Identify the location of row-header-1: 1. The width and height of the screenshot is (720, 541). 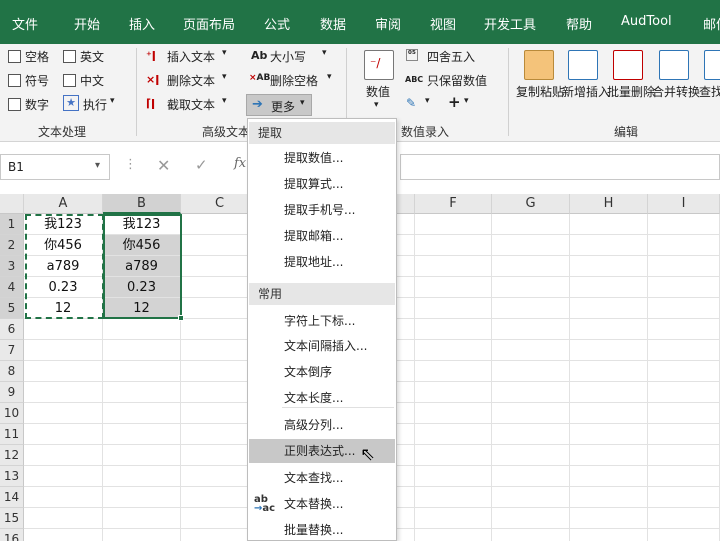
(12, 224).